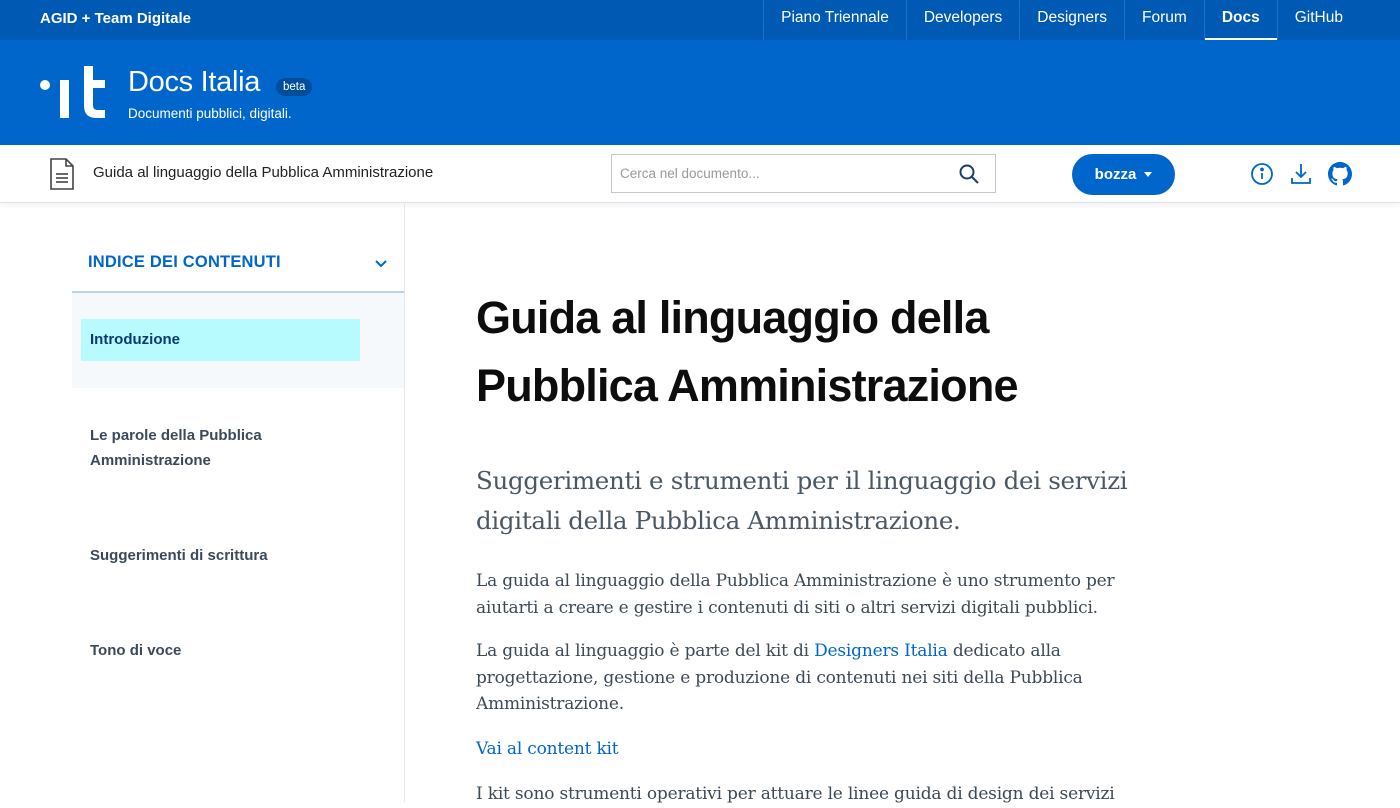  I want to click on nav-forum: Forum, so click(1164, 20).